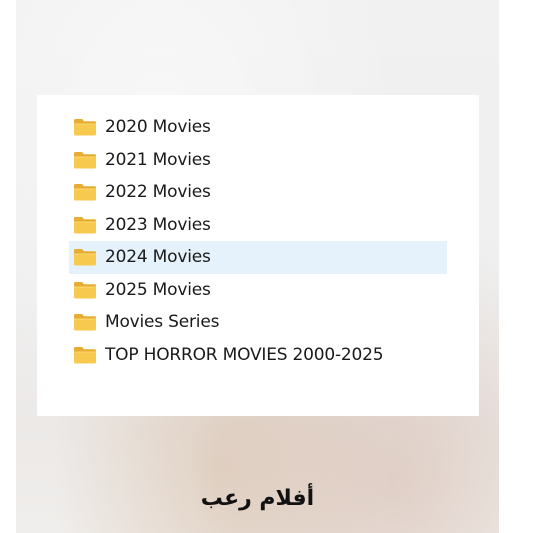 Image resolution: width=533 pixels, height=533 pixels. What do you see at coordinates (258, 322) in the screenshot?
I see `folder-item: Movies Series` at bounding box center [258, 322].